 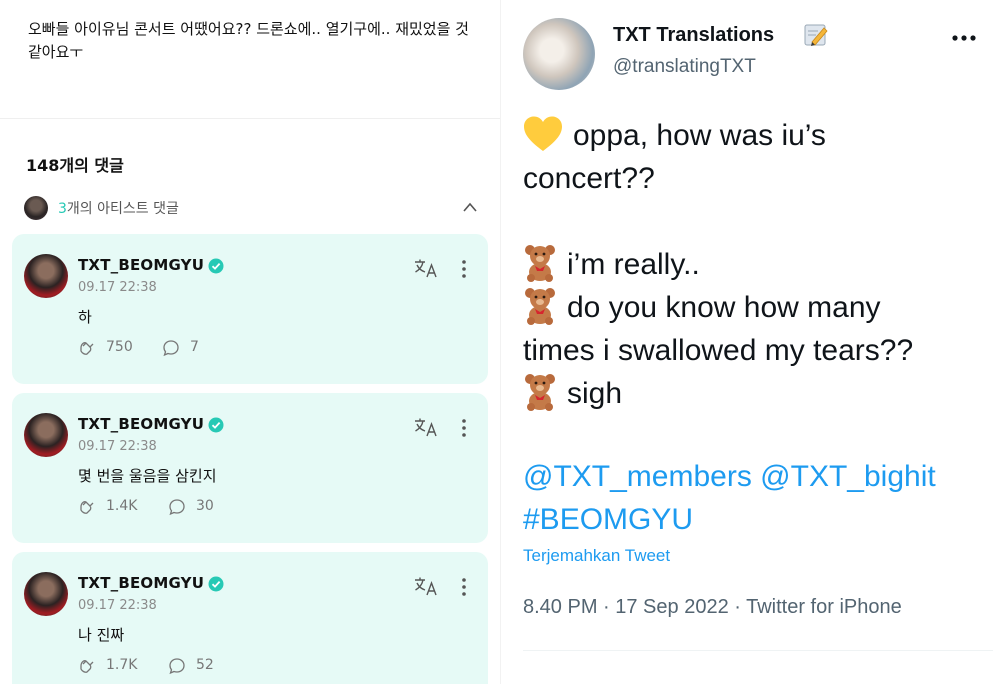 I want to click on artist-comments-toggle: 3개의 아티스트 댓글, so click(x=254, y=207).